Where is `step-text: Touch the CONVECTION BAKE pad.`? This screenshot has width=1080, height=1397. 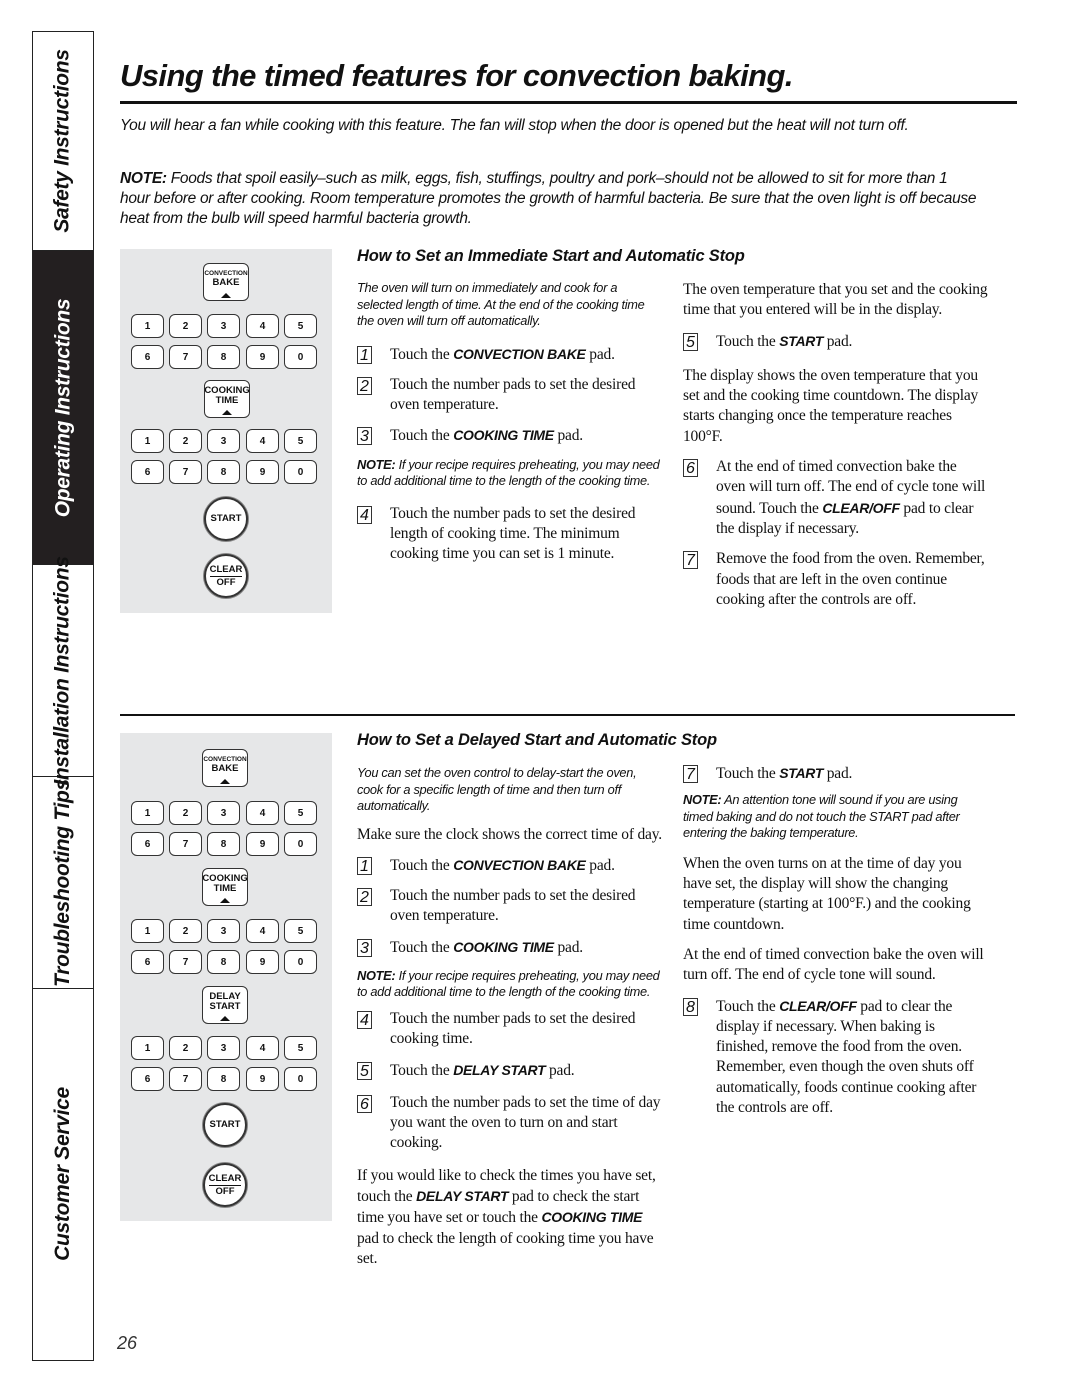 step-text: Touch the CONVECTION BAKE pad. is located at coordinates (502, 865).